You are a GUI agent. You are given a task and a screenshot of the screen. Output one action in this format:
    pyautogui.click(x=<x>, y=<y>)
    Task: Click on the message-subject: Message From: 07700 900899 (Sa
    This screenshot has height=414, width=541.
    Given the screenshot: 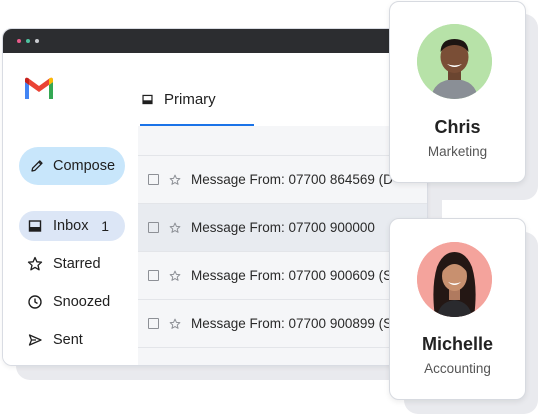 What is the action you would take?
    pyautogui.click(x=295, y=323)
    